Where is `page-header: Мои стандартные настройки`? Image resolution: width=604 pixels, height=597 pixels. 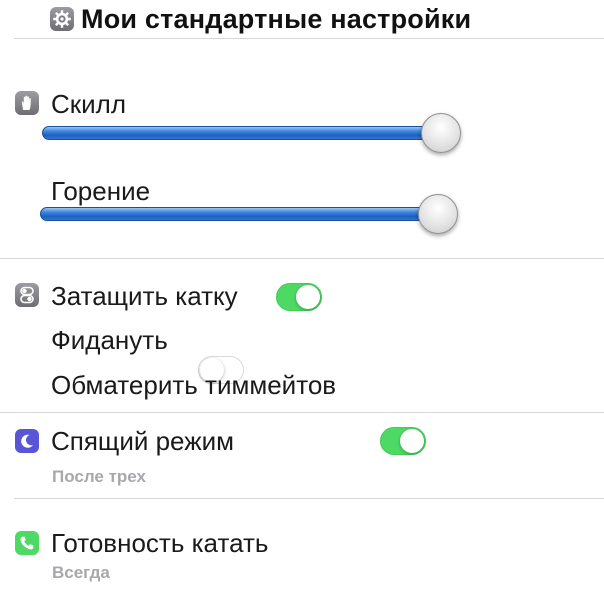 page-header: Мои стандартные настройки is located at coordinates (260, 19).